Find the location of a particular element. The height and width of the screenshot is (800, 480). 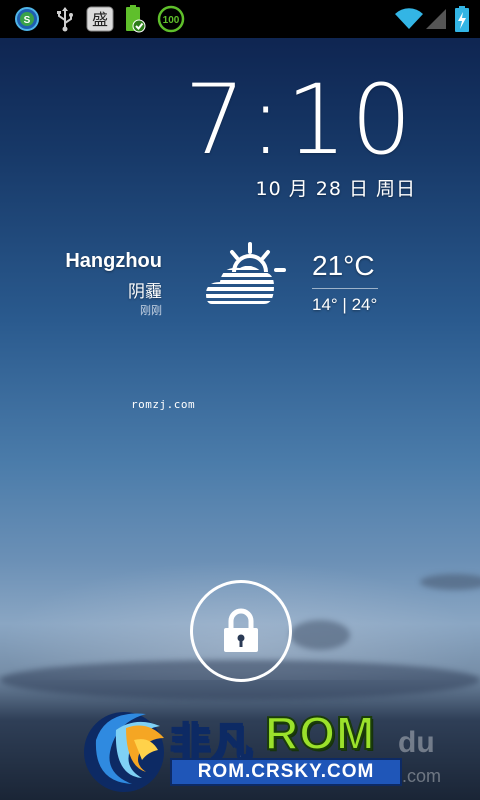

badge-text: 100 is located at coordinates (171, 20).